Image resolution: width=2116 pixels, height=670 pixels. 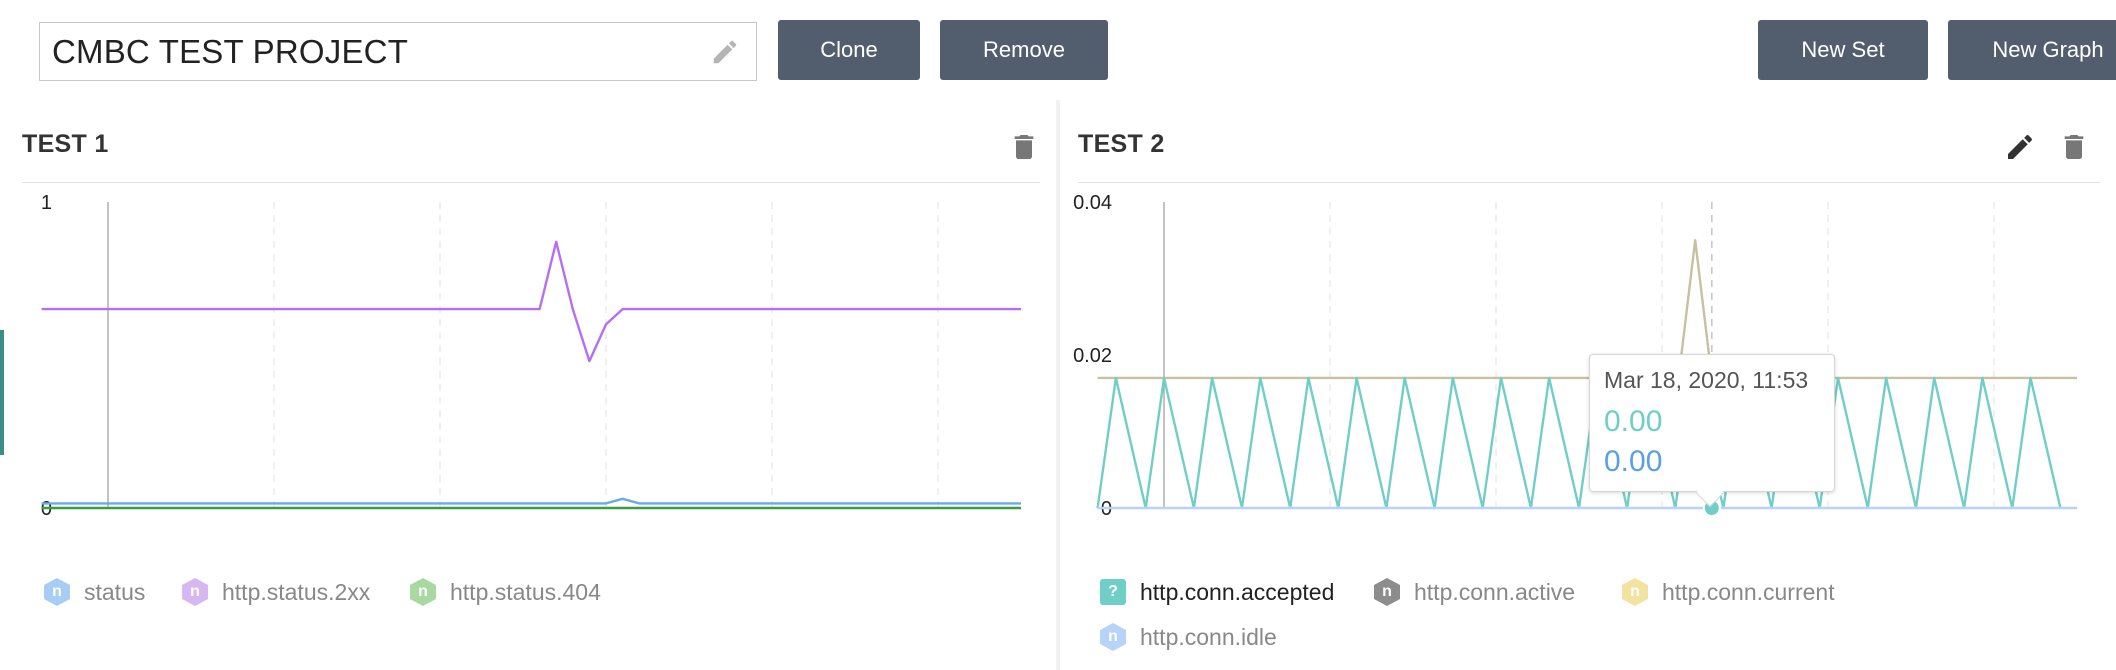 I want to click on legend-label: http.conn.accepted, so click(x=1237, y=591).